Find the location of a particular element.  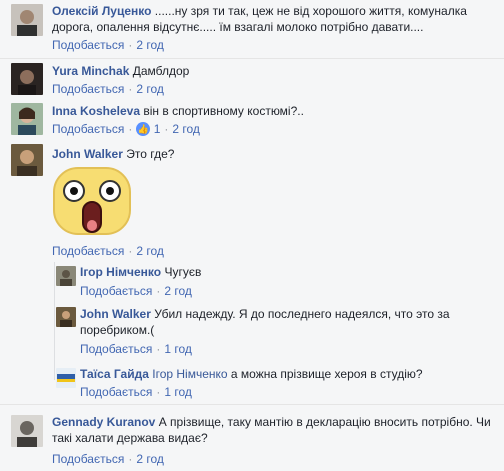

reply-thread-line is located at coordinates (54, 321).